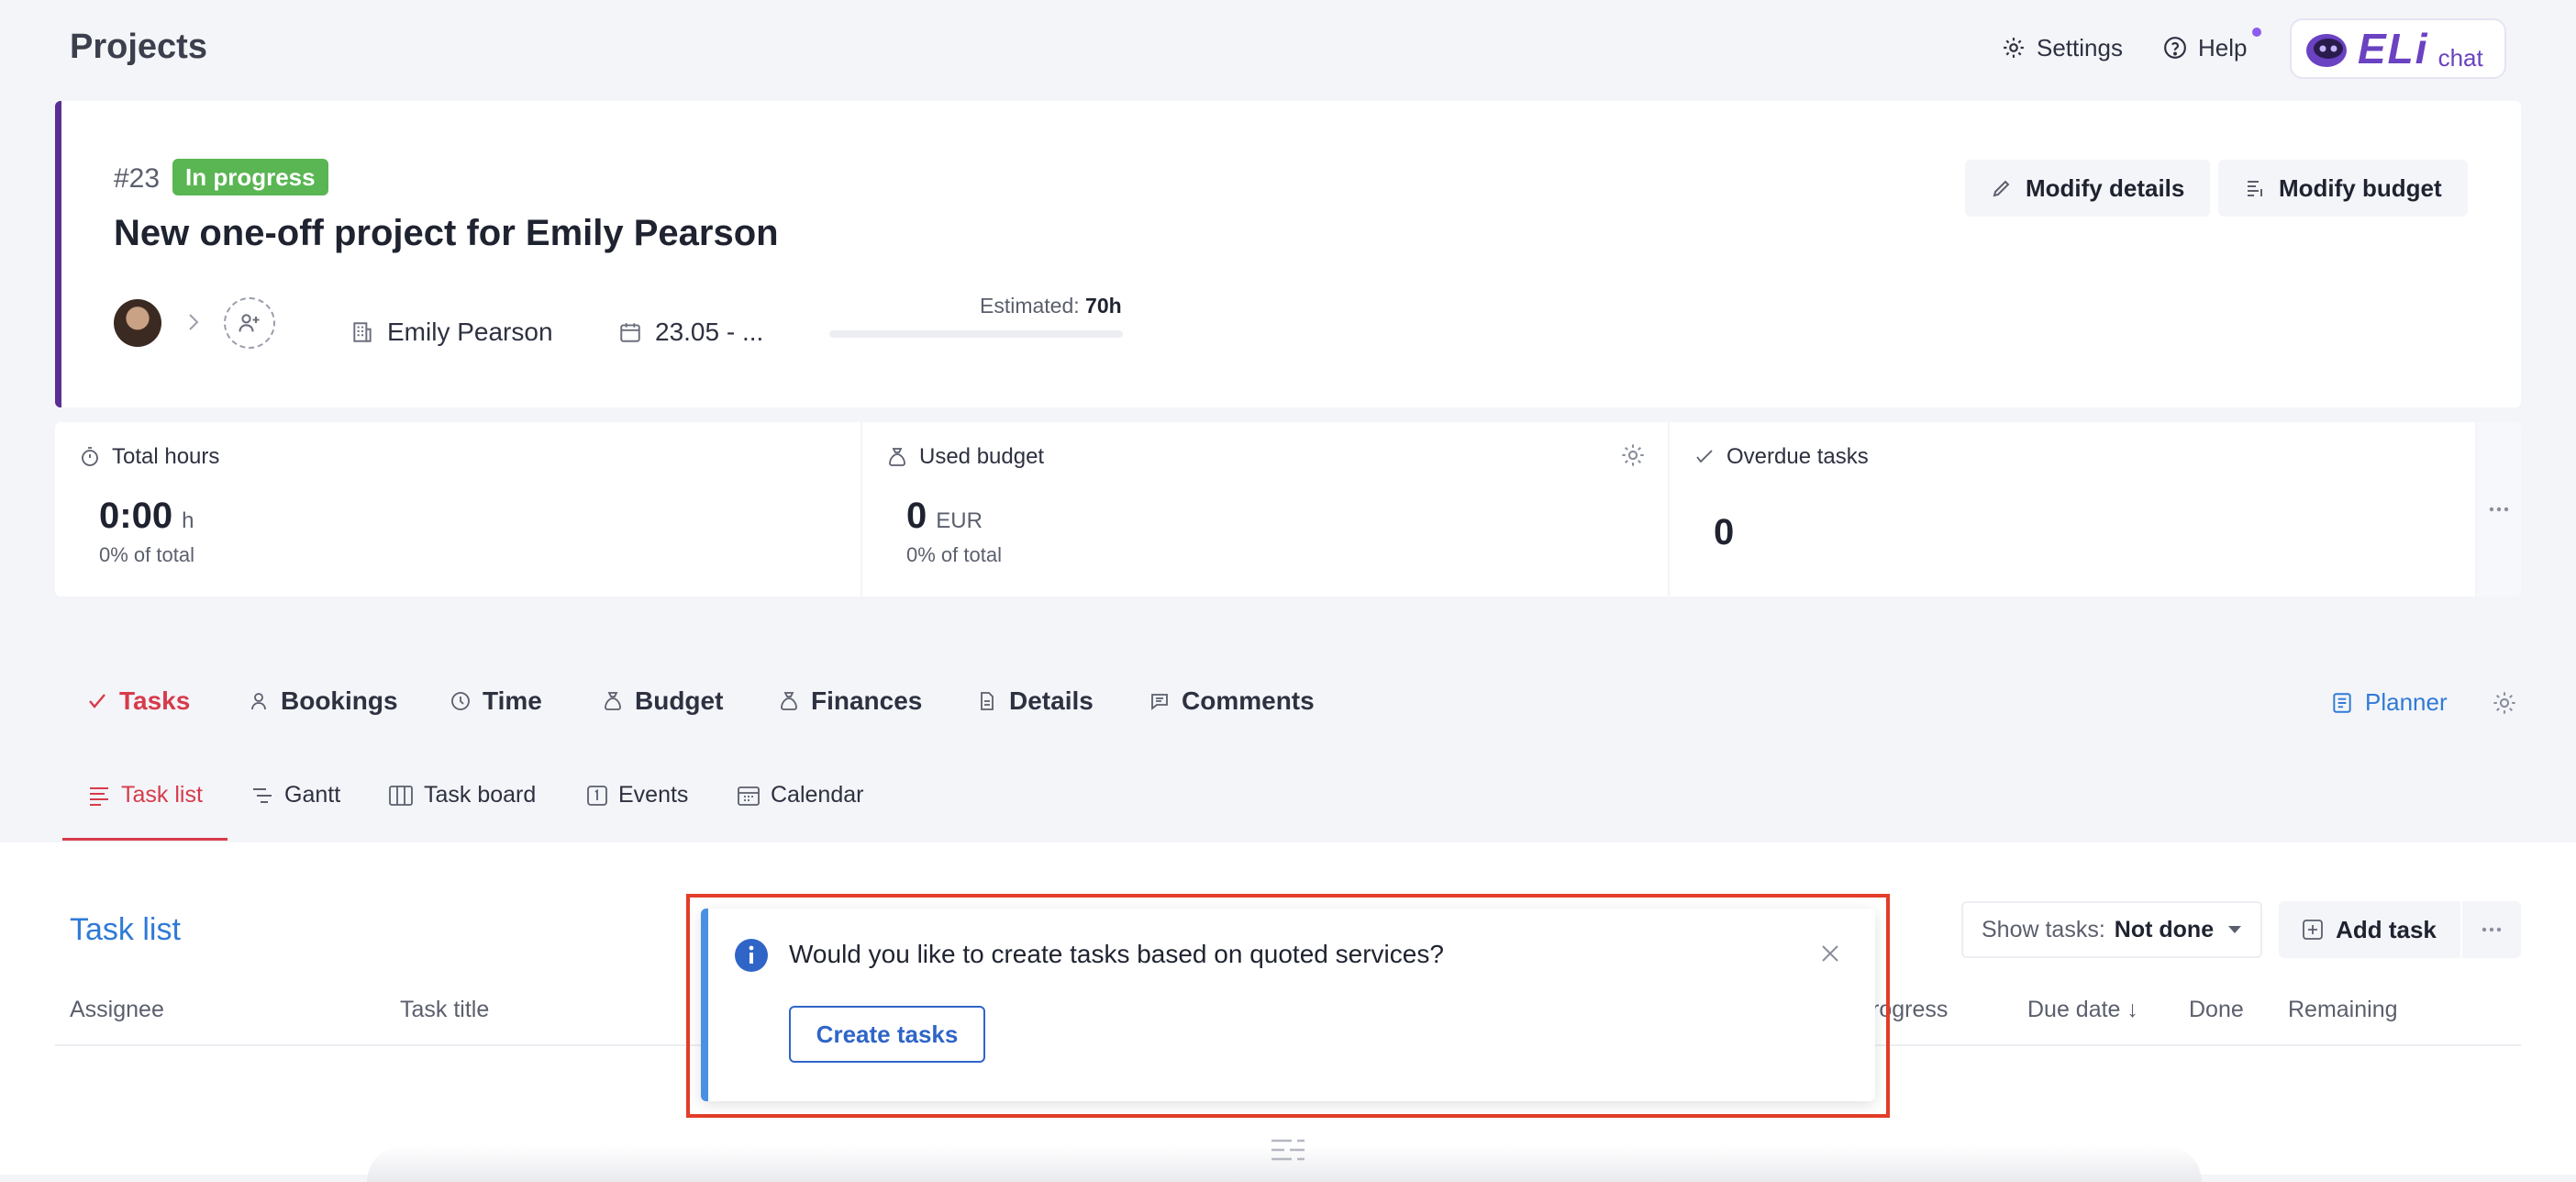 The image size is (2576, 1182). What do you see at coordinates (1633, 455) in the screenshot?
I see `budget-settings-gear-icon` at bounding box center [1633, 455].